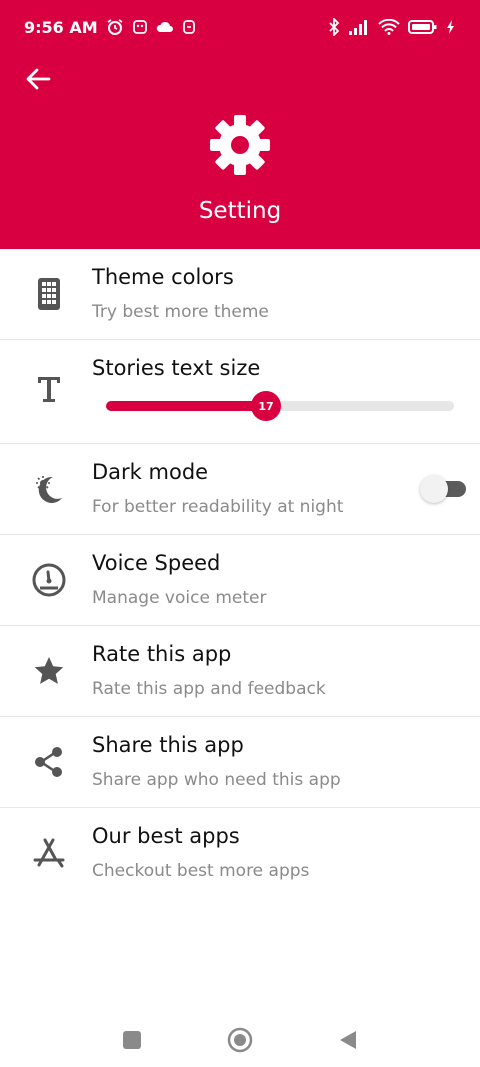 The height and width of the screenshot is (1067, 480). Describe the element at coordinates (49, 671) in the screenshot. I see `star-icon` at that location.